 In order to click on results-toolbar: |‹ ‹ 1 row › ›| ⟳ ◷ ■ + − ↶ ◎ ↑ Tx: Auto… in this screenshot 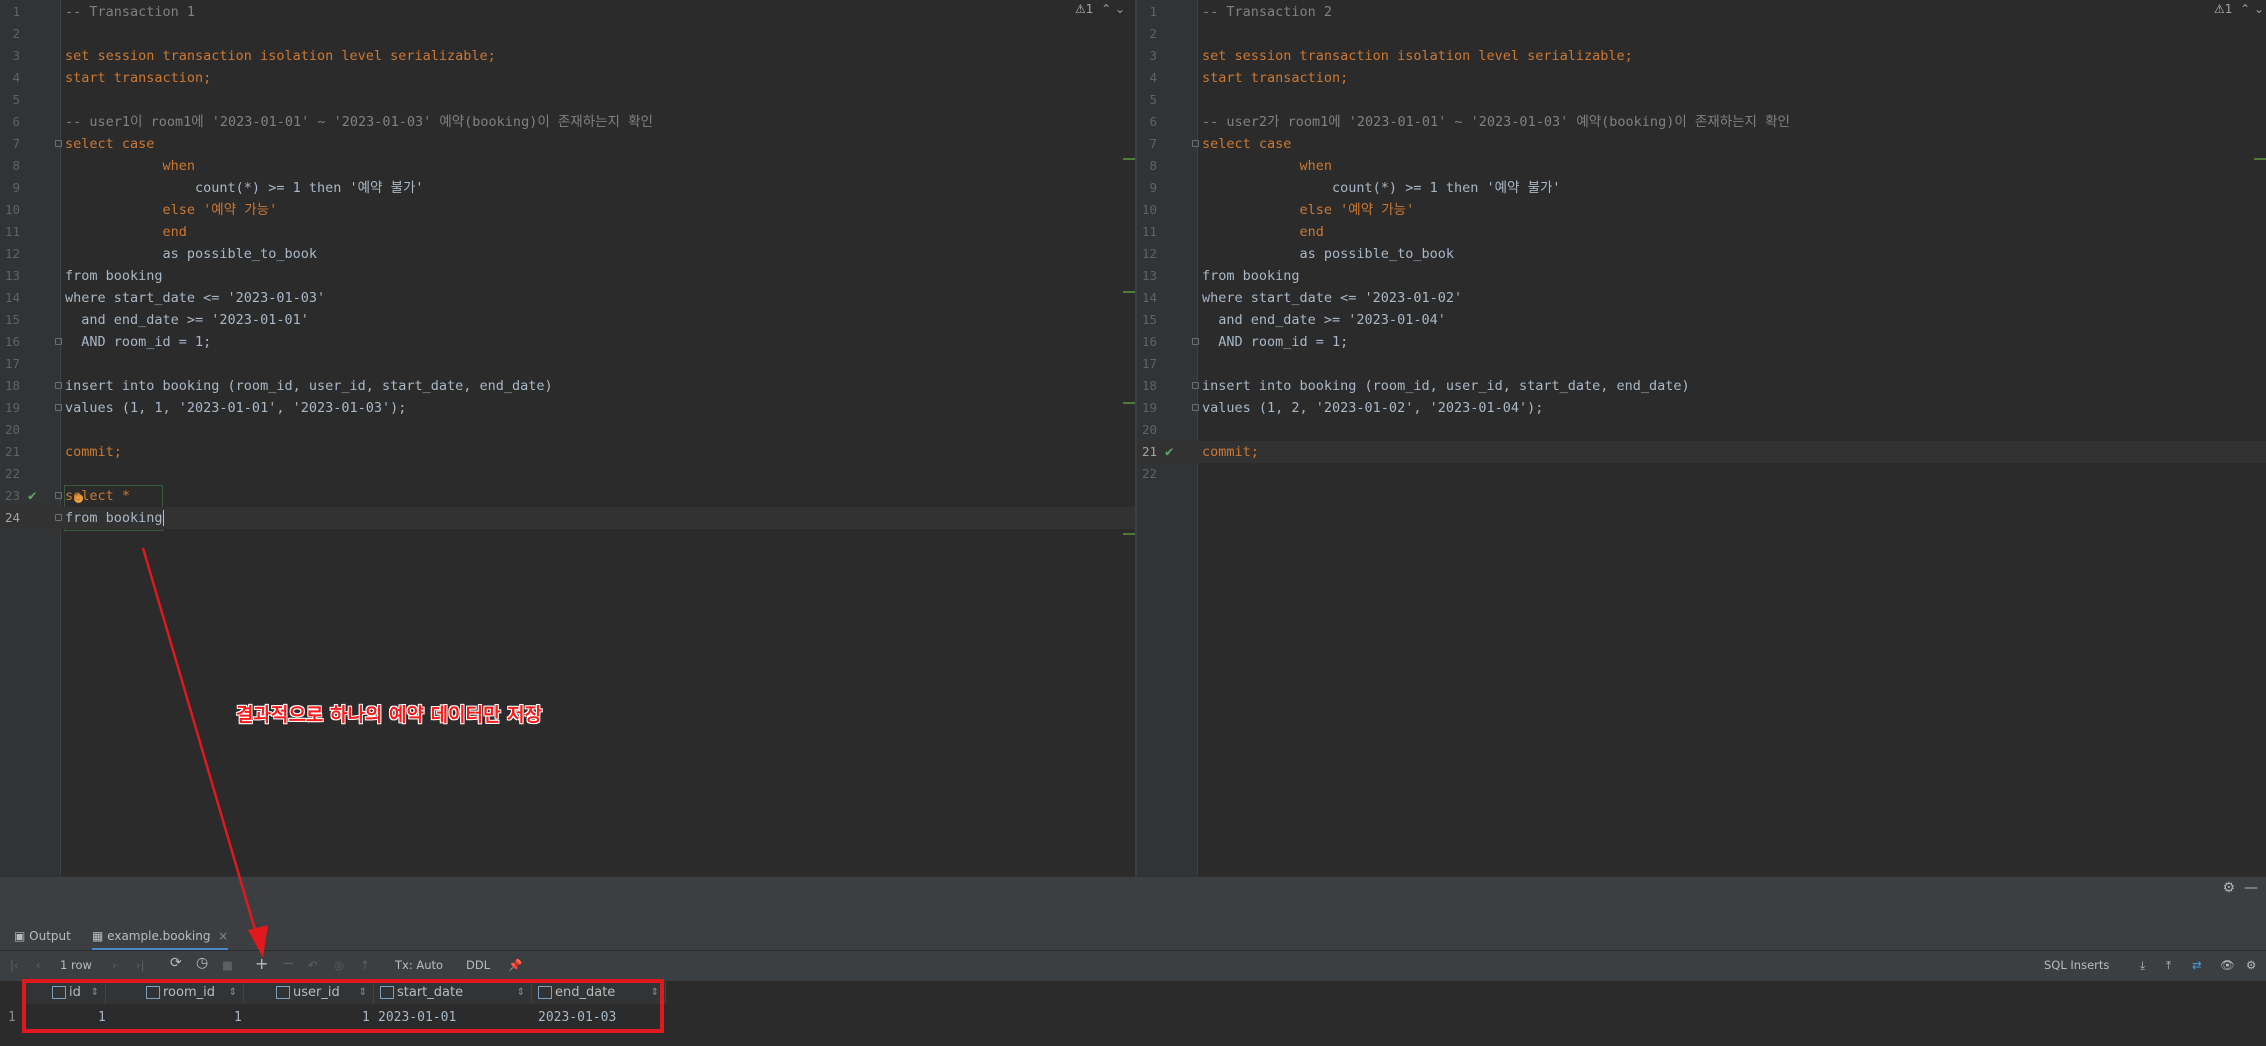, I will do `click(1133, 966)`.